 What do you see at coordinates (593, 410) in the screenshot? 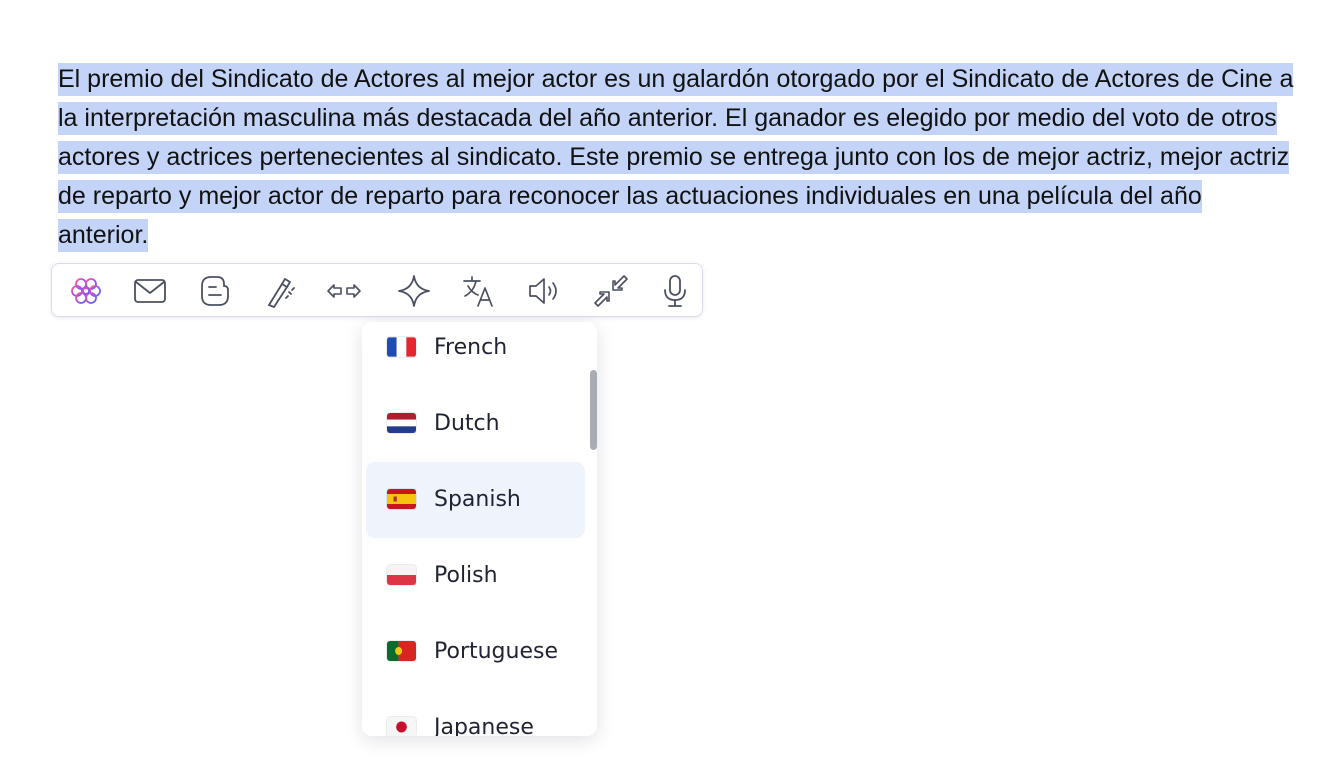
I see `dropdown-scrollbar` at bounding box center [593, 410].